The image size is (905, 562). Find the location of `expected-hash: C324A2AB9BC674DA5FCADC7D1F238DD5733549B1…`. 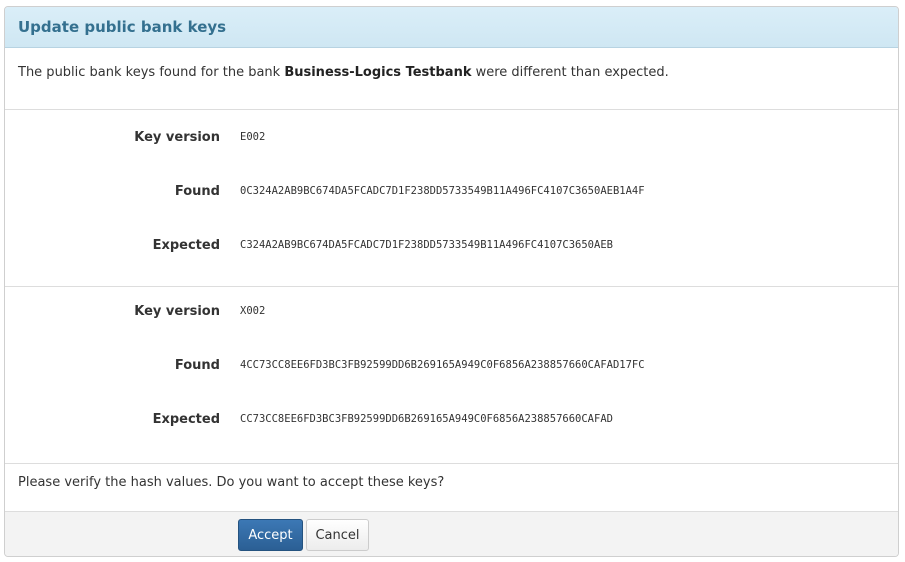

expected-hash: C324A2AB9BC674DA5FCADC7D1F238DD5733549B1… is located at coordinates (426, 245).